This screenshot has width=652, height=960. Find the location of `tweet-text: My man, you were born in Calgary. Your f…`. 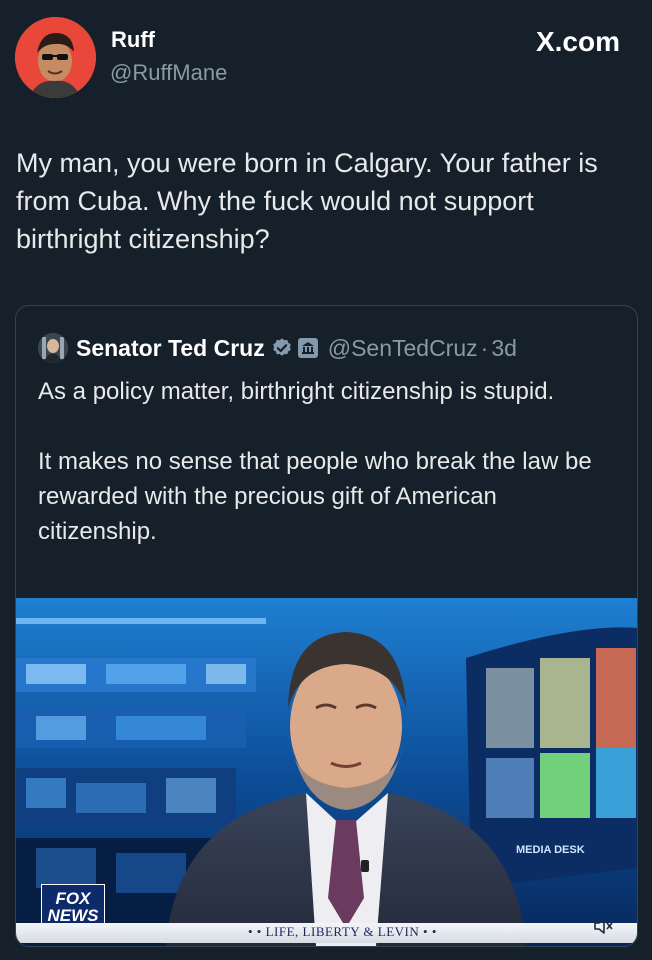

tweet-text: My man, you were born in Calgary. Your f… is located at coordinates (307, 201).